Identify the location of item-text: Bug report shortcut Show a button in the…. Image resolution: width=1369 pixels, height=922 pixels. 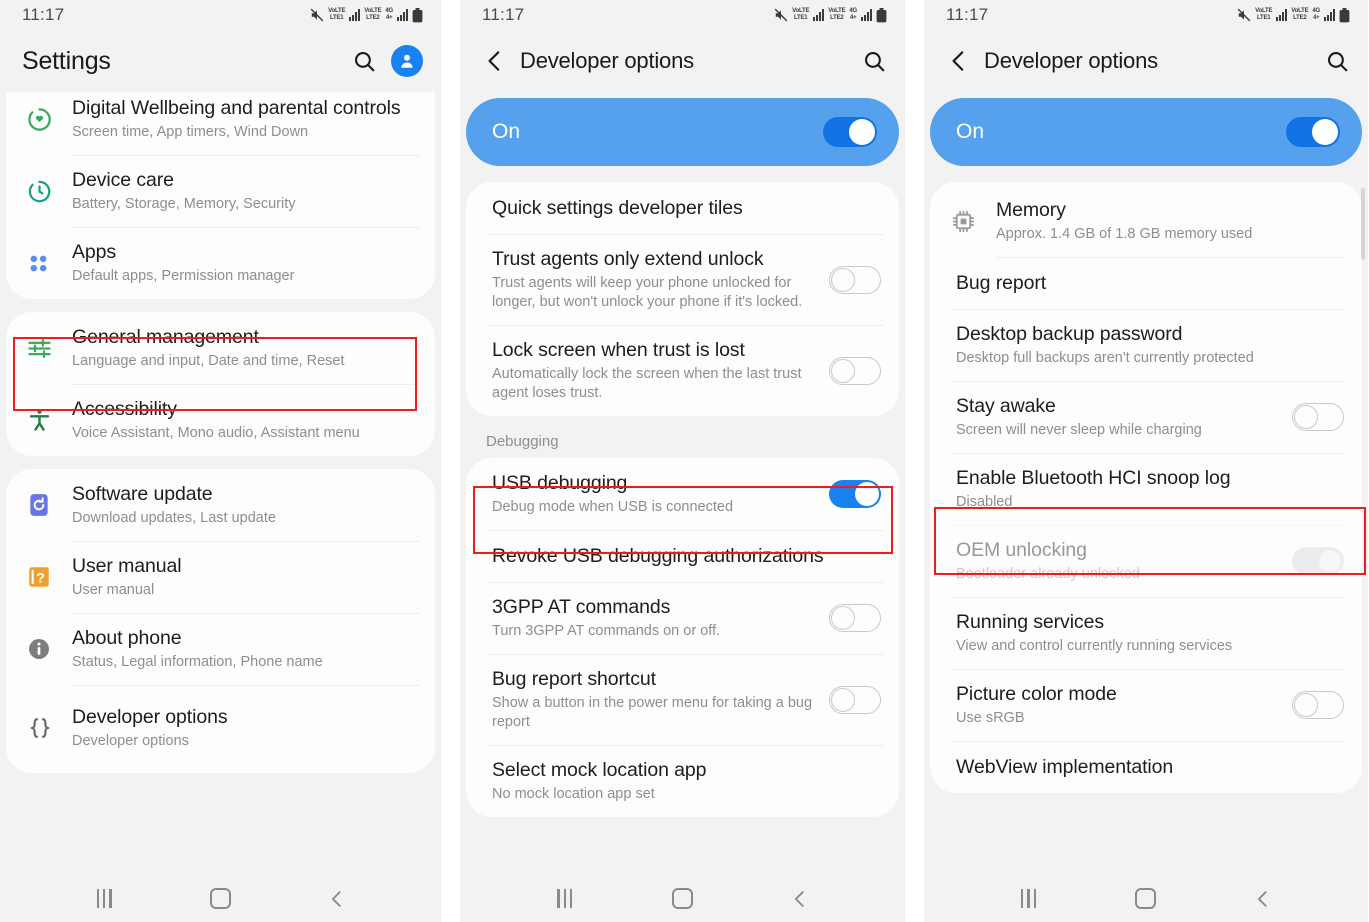
(660, 699).